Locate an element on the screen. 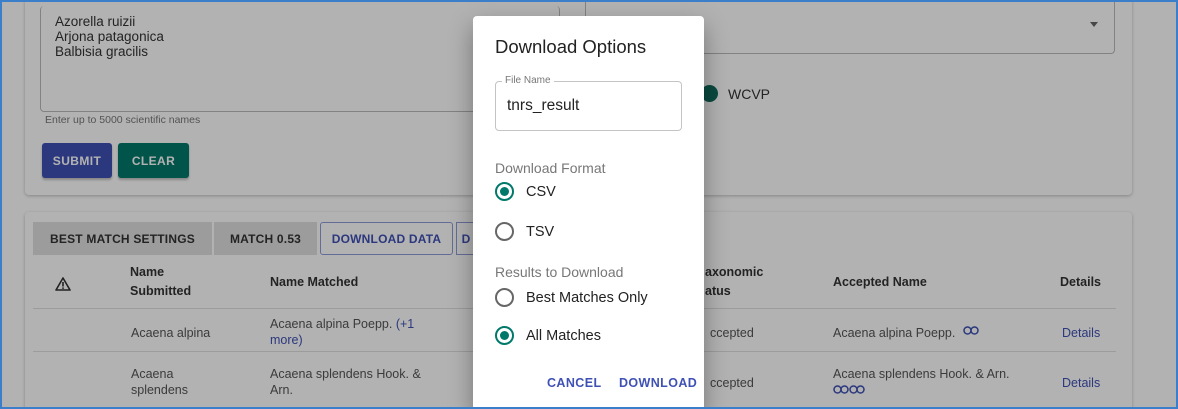  file-name-field: File Name tnrs_result is located at coordinates (588, 103).